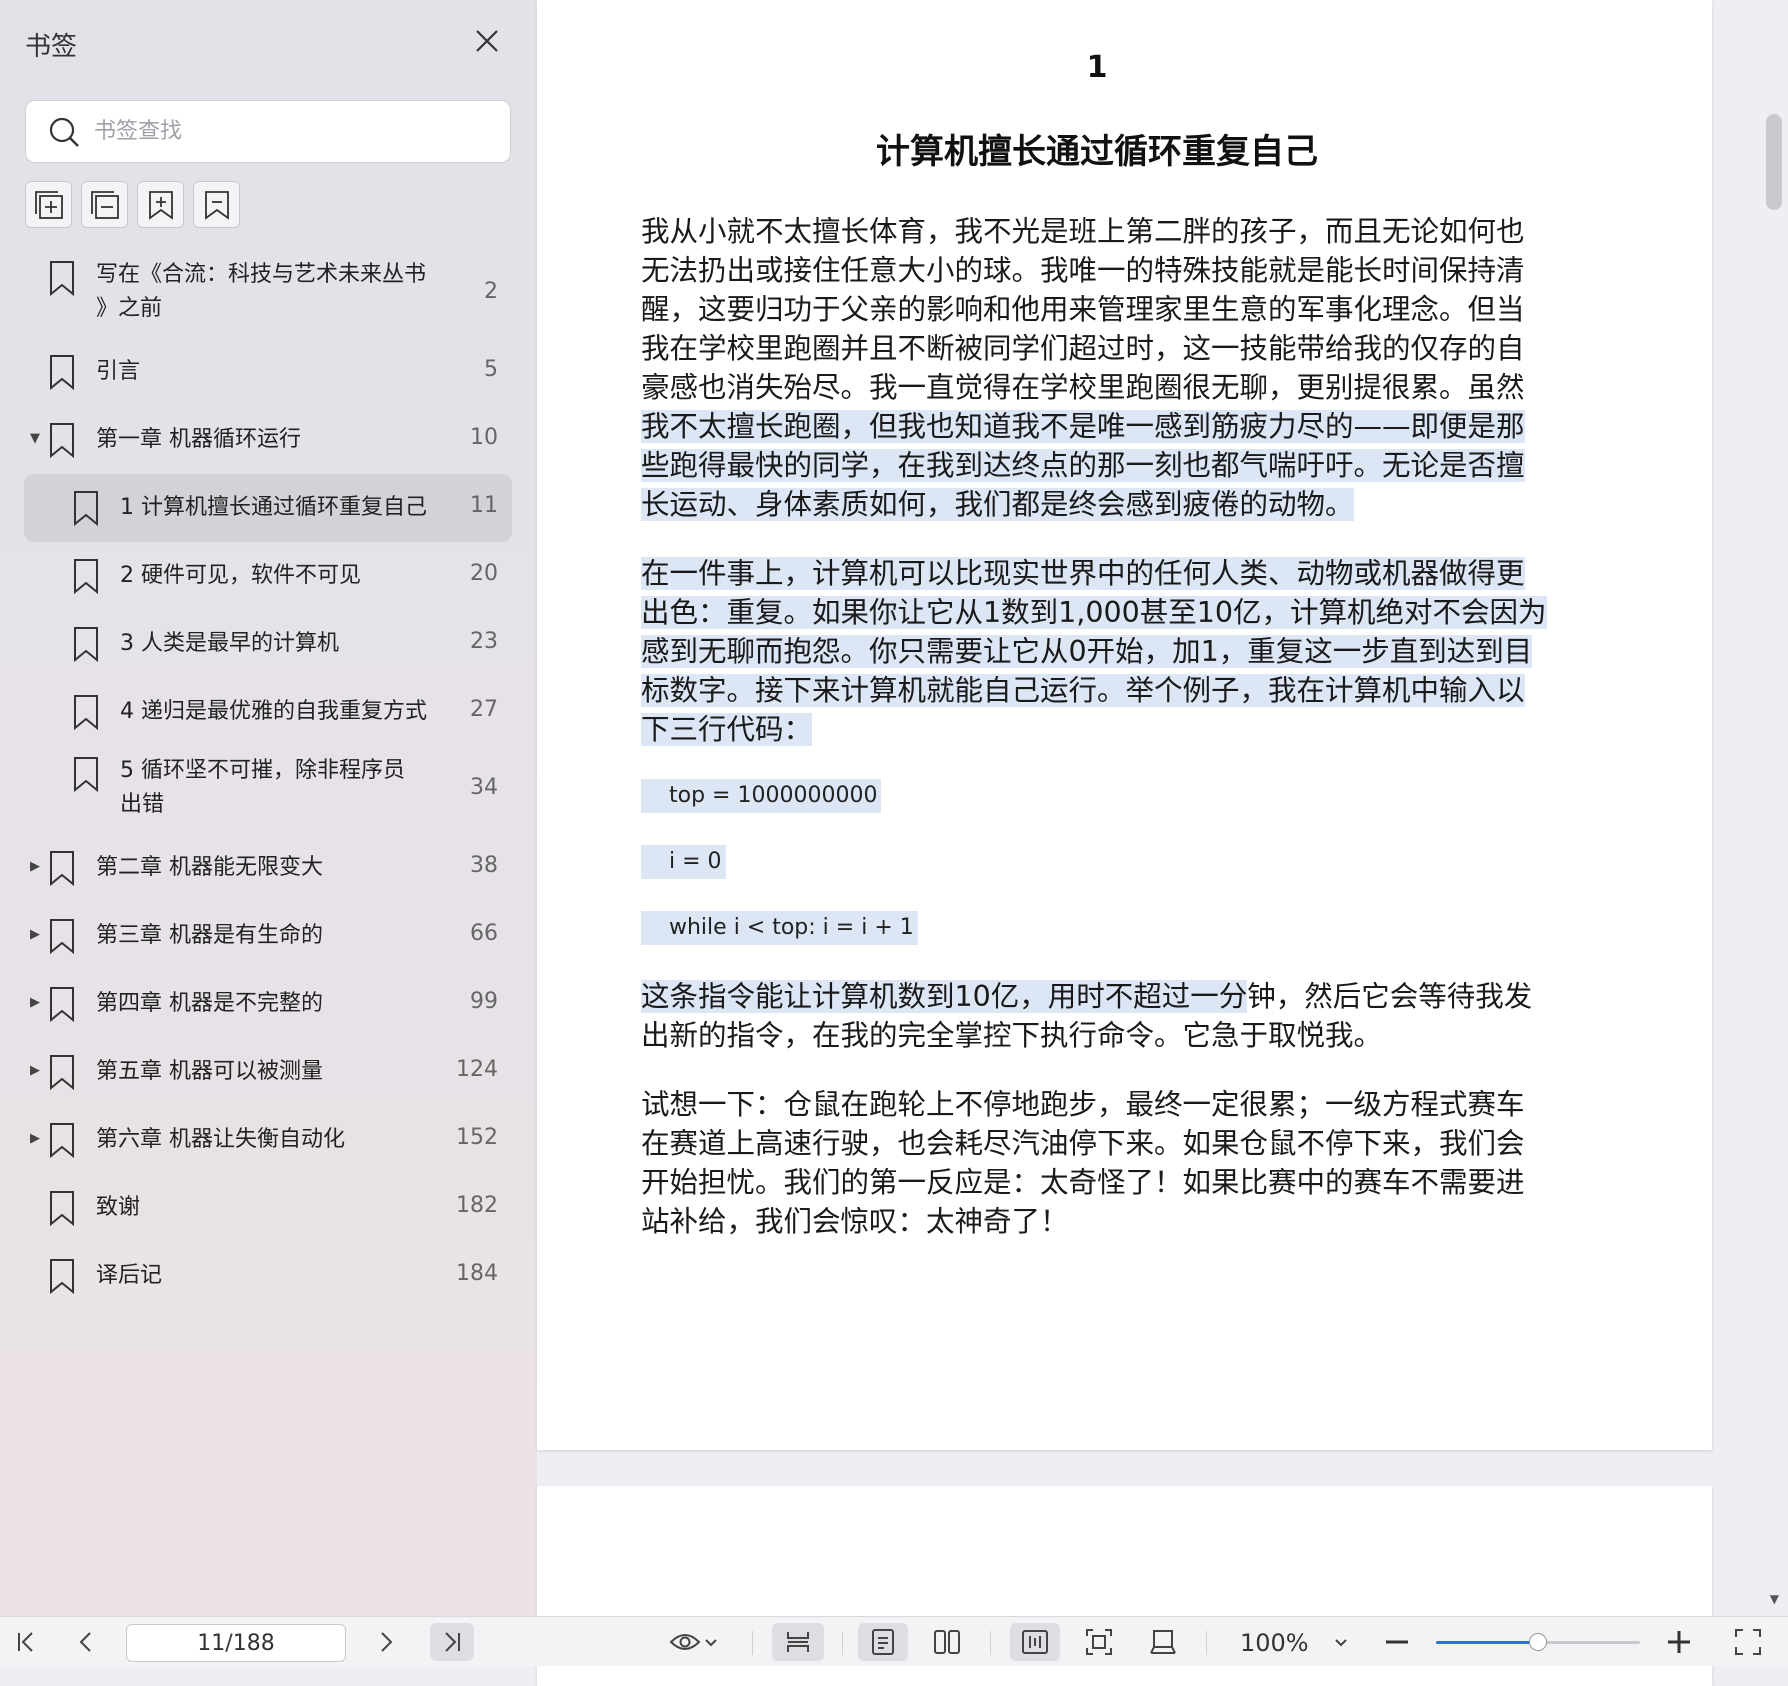 Image resolution: width=1788 pixels, height=1686 pixels. Describe the element at coordinates (51, 47) in the screenshot. I see `sidebar-title: 书签` at that location.